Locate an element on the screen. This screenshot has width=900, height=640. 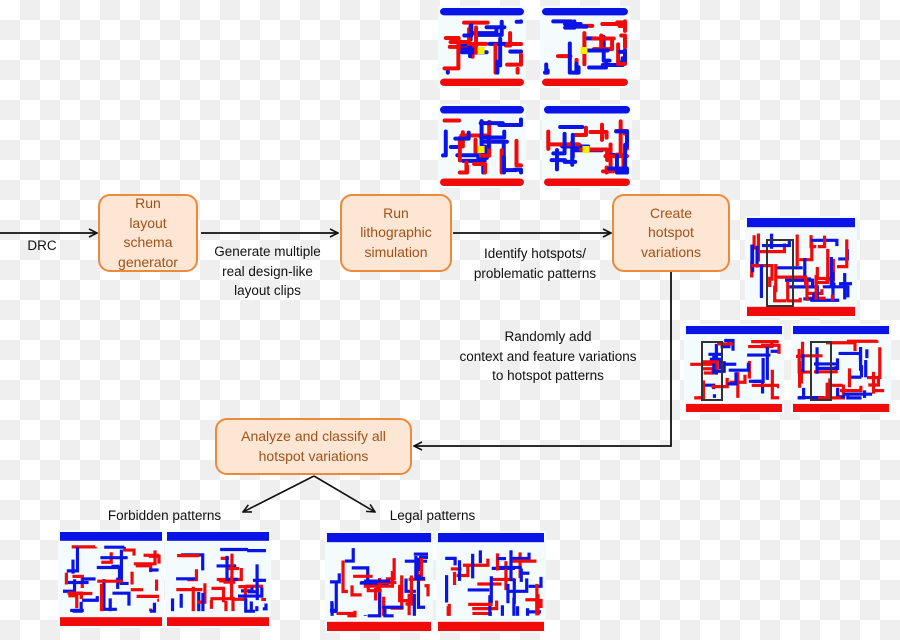
legal-patterns-label: Legal patterns is located at coordinates (432, 516).